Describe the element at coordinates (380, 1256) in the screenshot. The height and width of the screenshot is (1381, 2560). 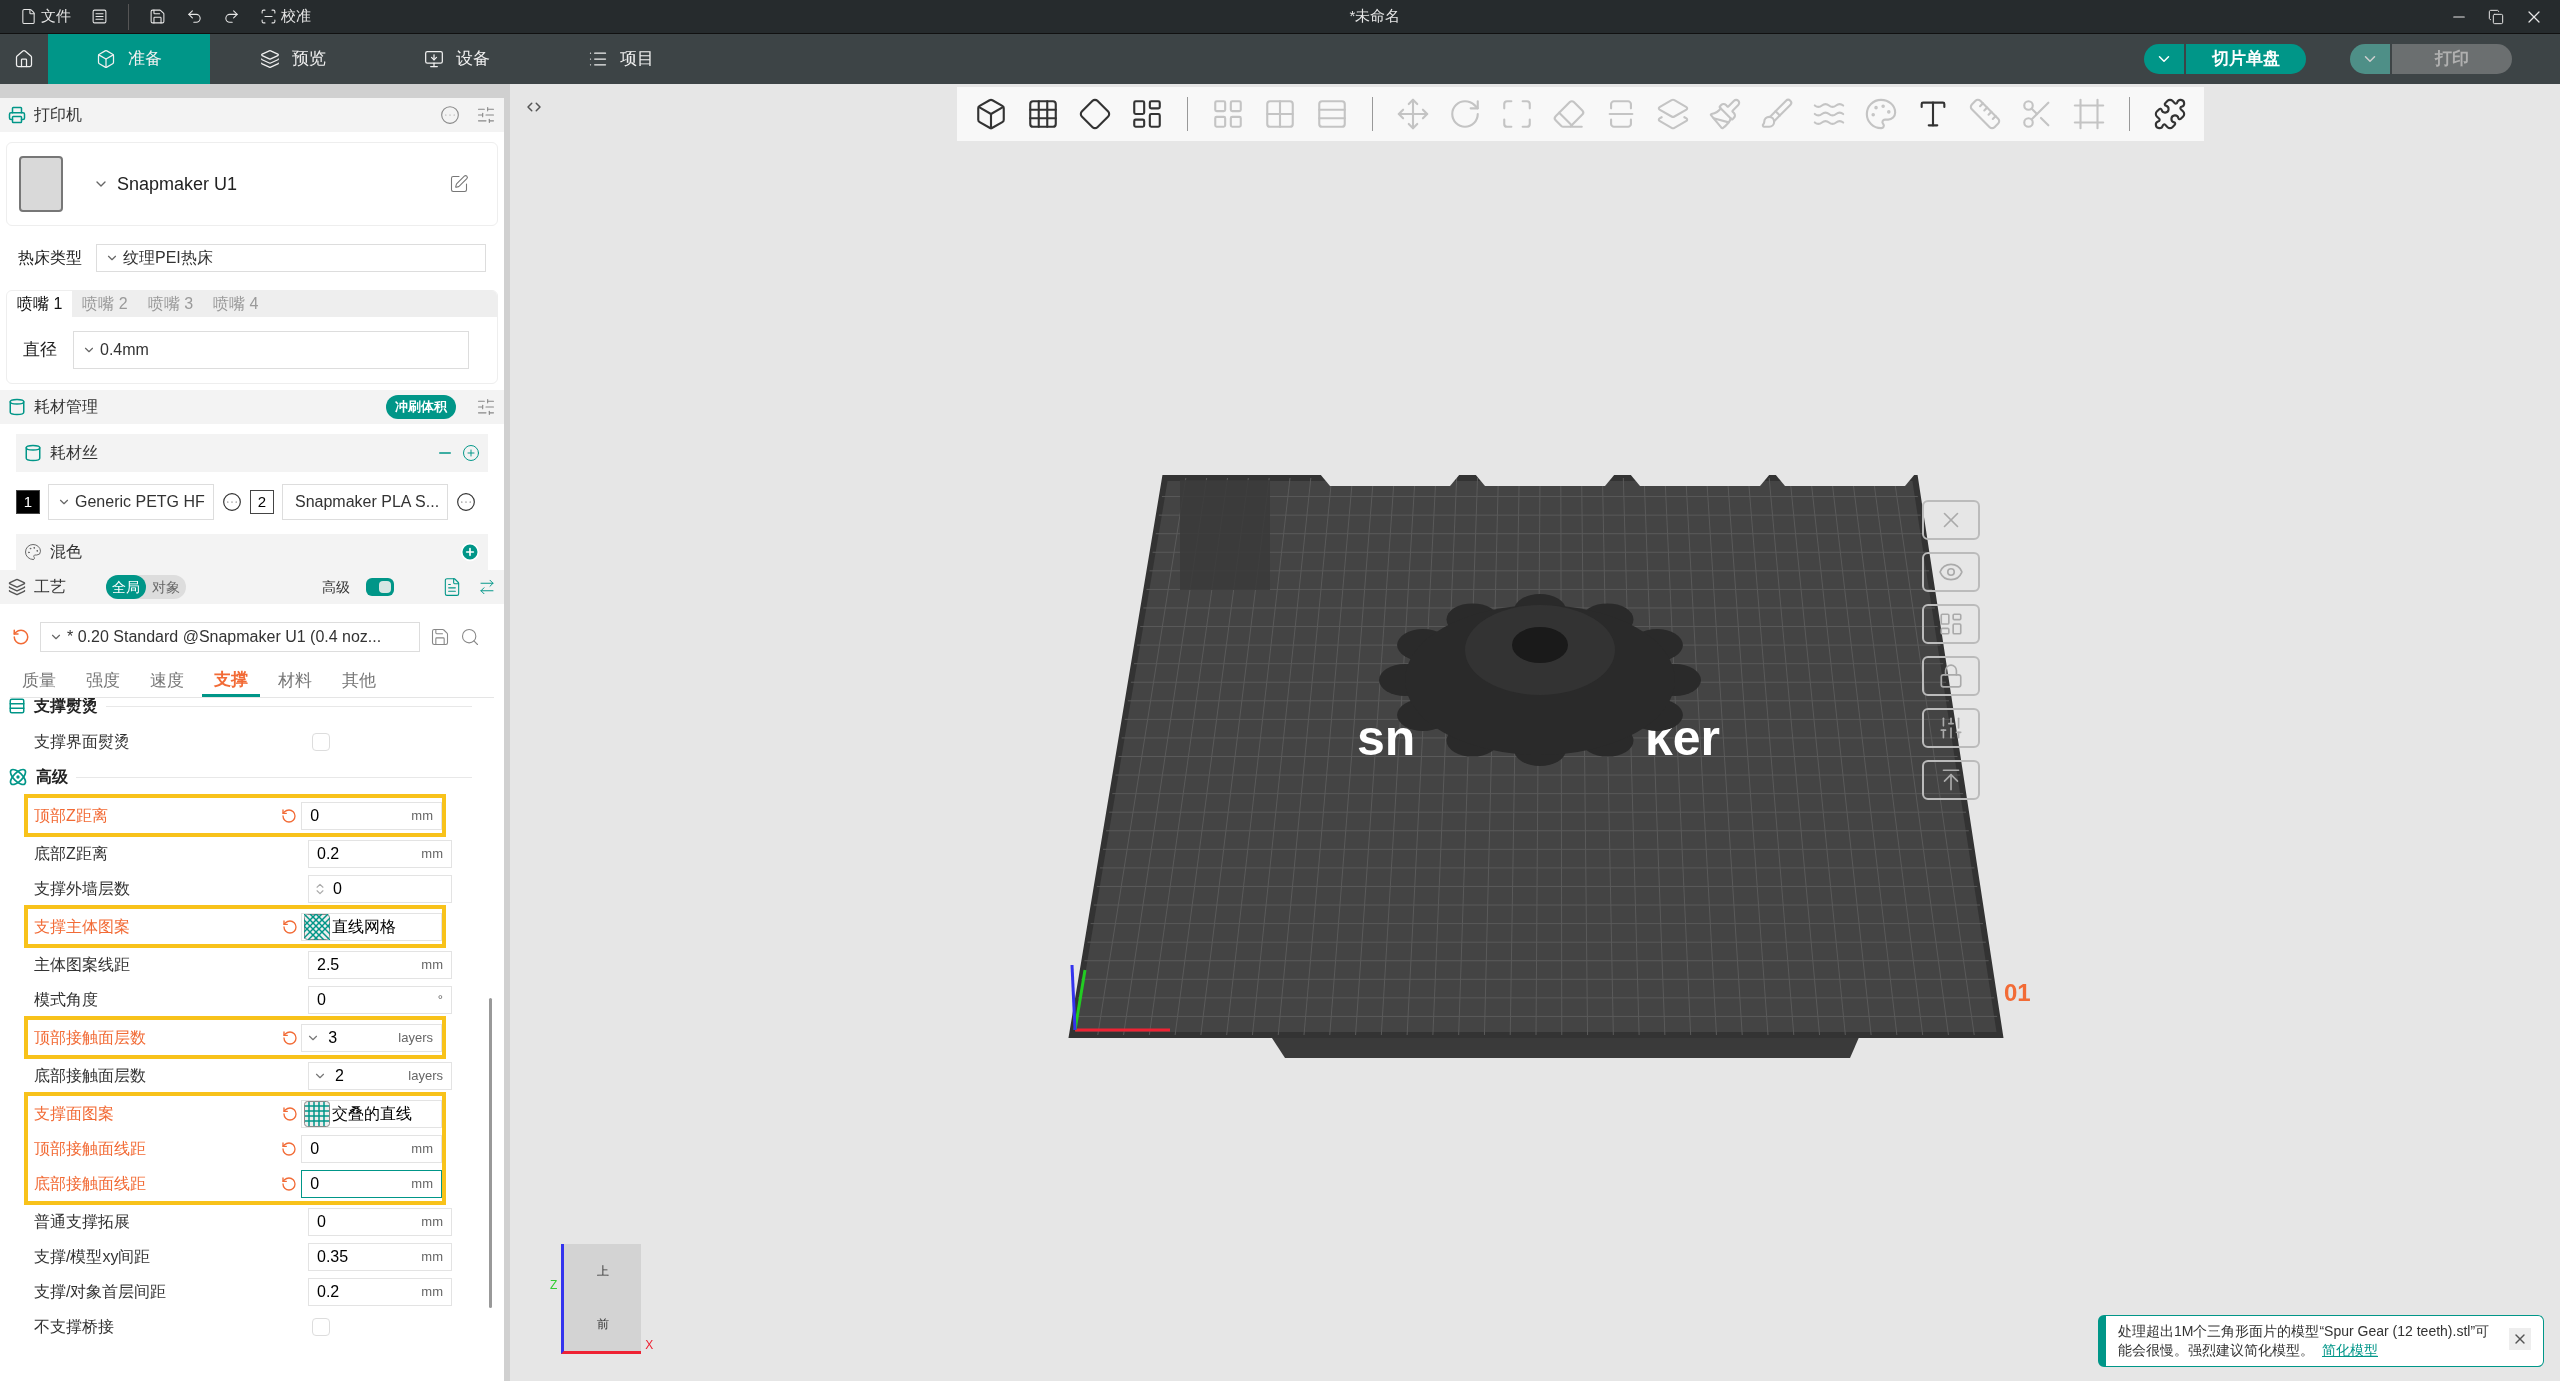
I see `number-field: 0.35 mm` at that location.